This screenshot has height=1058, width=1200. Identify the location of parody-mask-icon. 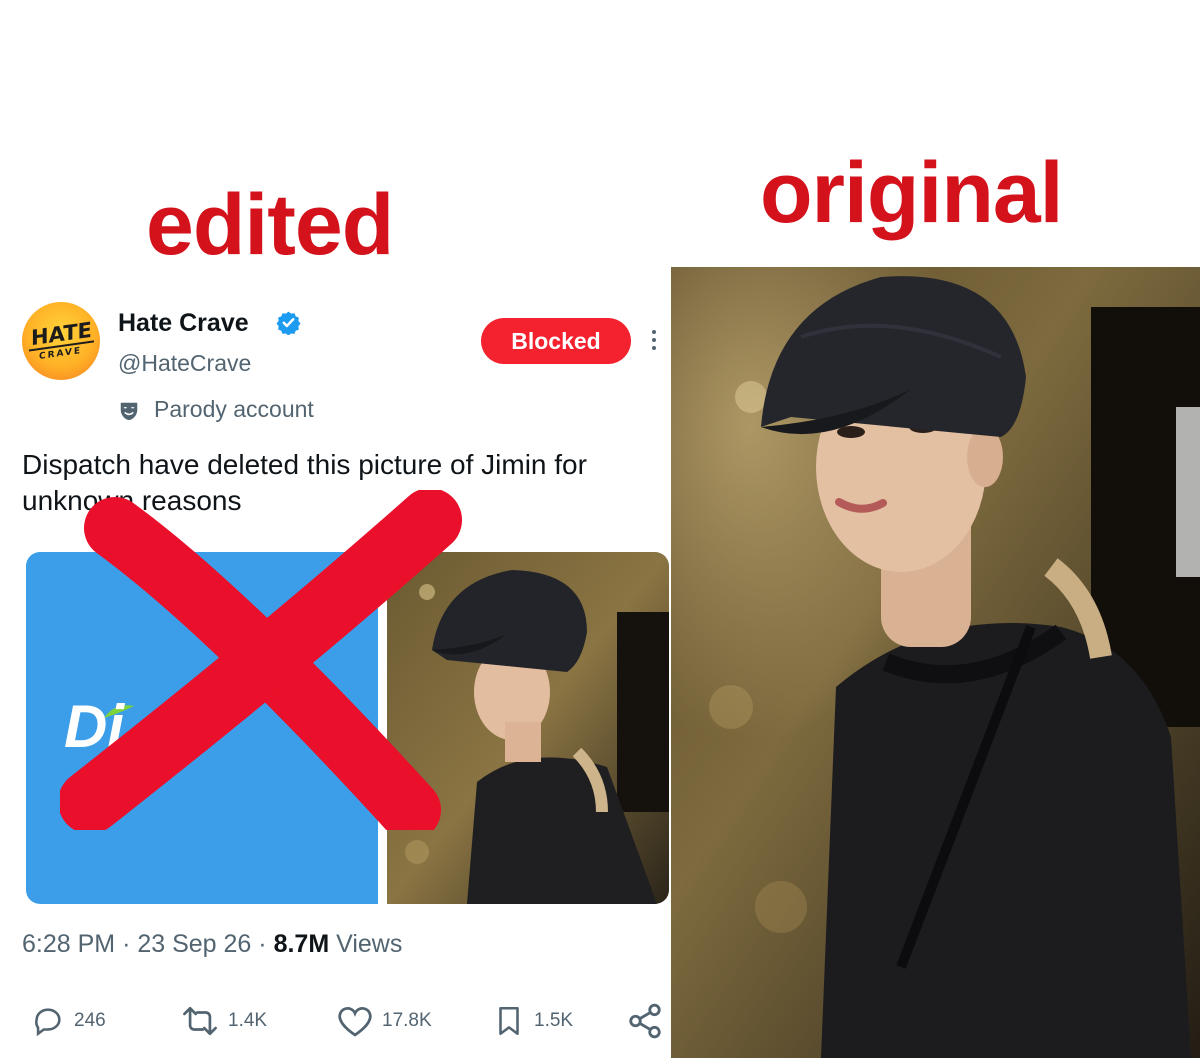
(129, 411).